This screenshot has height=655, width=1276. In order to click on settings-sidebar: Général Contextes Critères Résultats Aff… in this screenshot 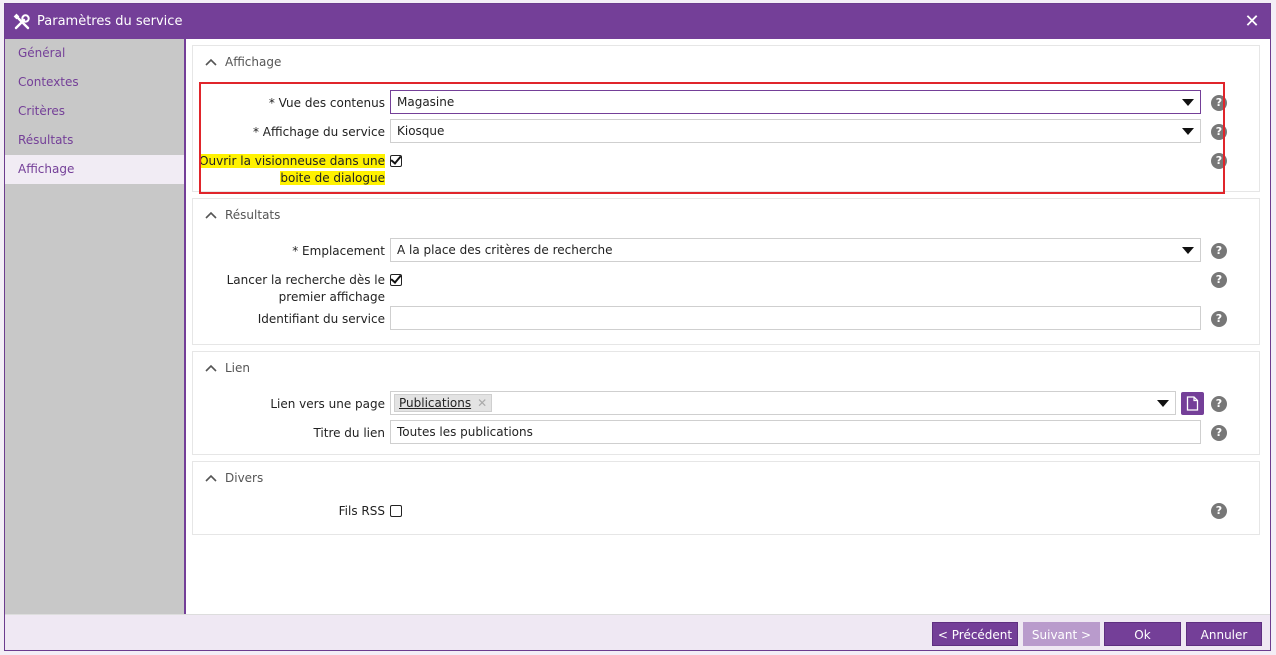, I will do `click(95, 326)`.